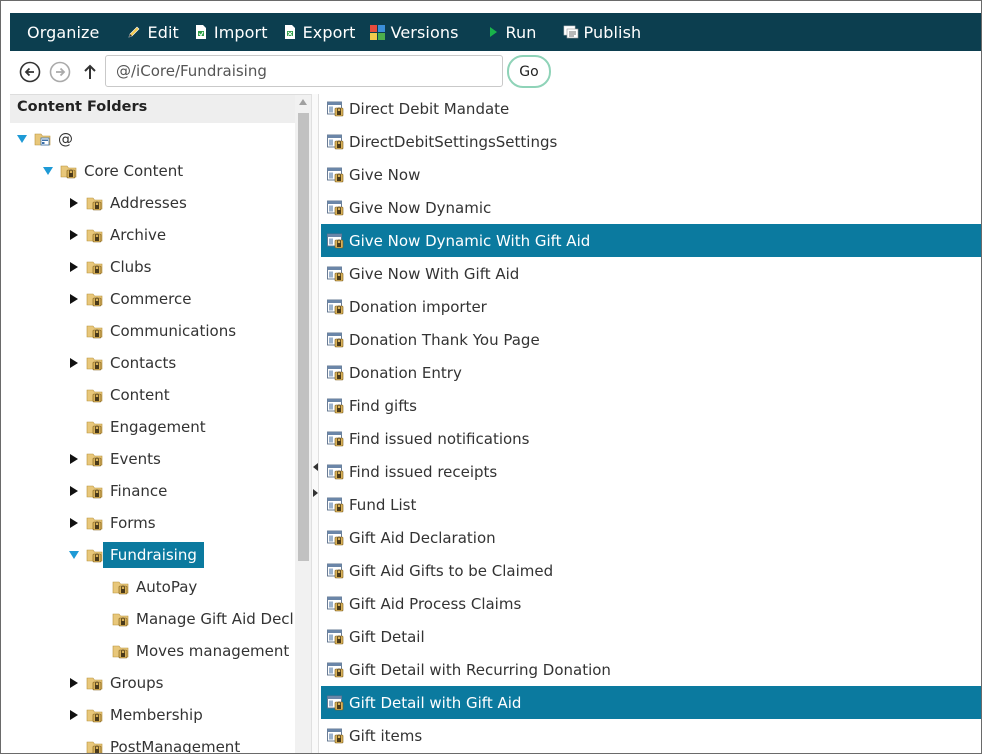 The image size is (982, 754). Describe the element at coordinates (135, 715) in the screenshot. I see `tree-node-membership: Membership` at that location.